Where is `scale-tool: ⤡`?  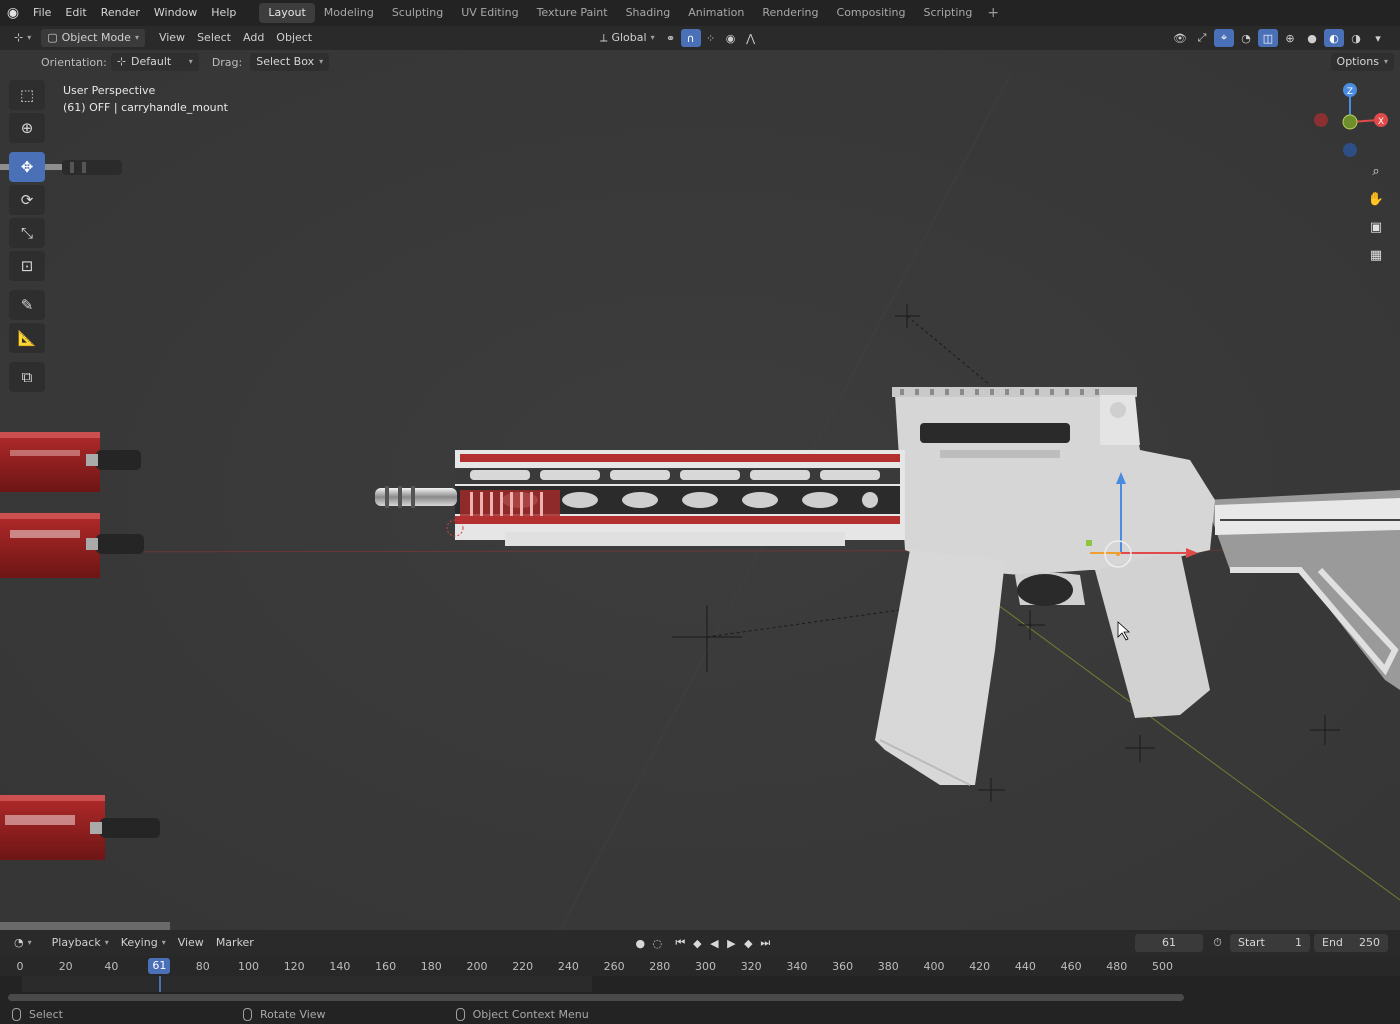
scale-tool: ⤡ is located at coordinates (27, 233).